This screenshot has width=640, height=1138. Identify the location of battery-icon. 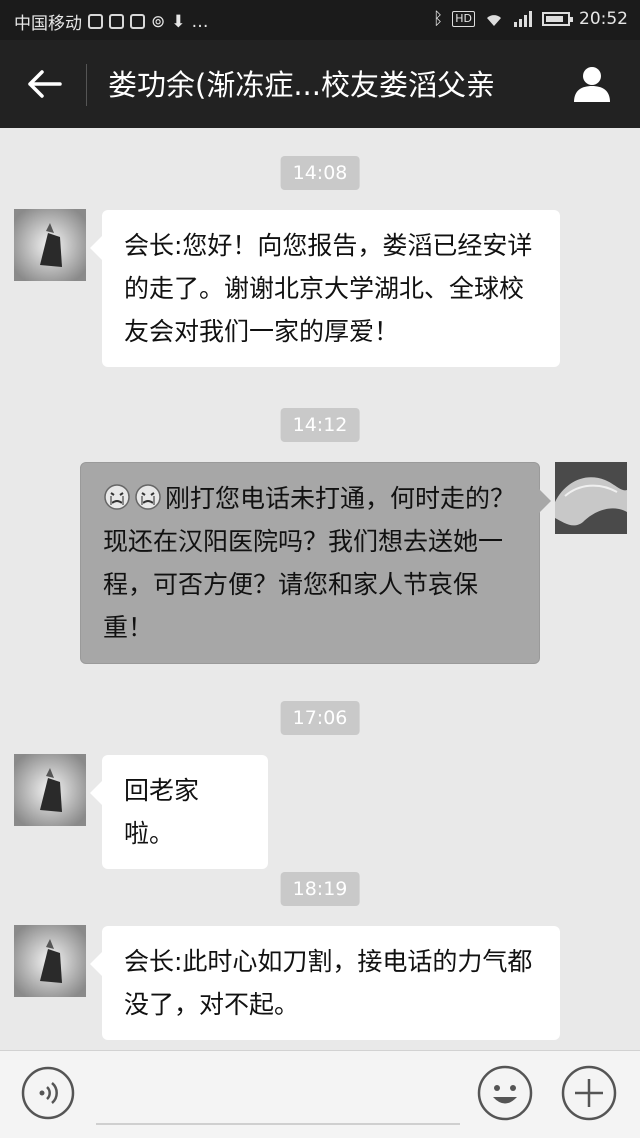
(557, 19).